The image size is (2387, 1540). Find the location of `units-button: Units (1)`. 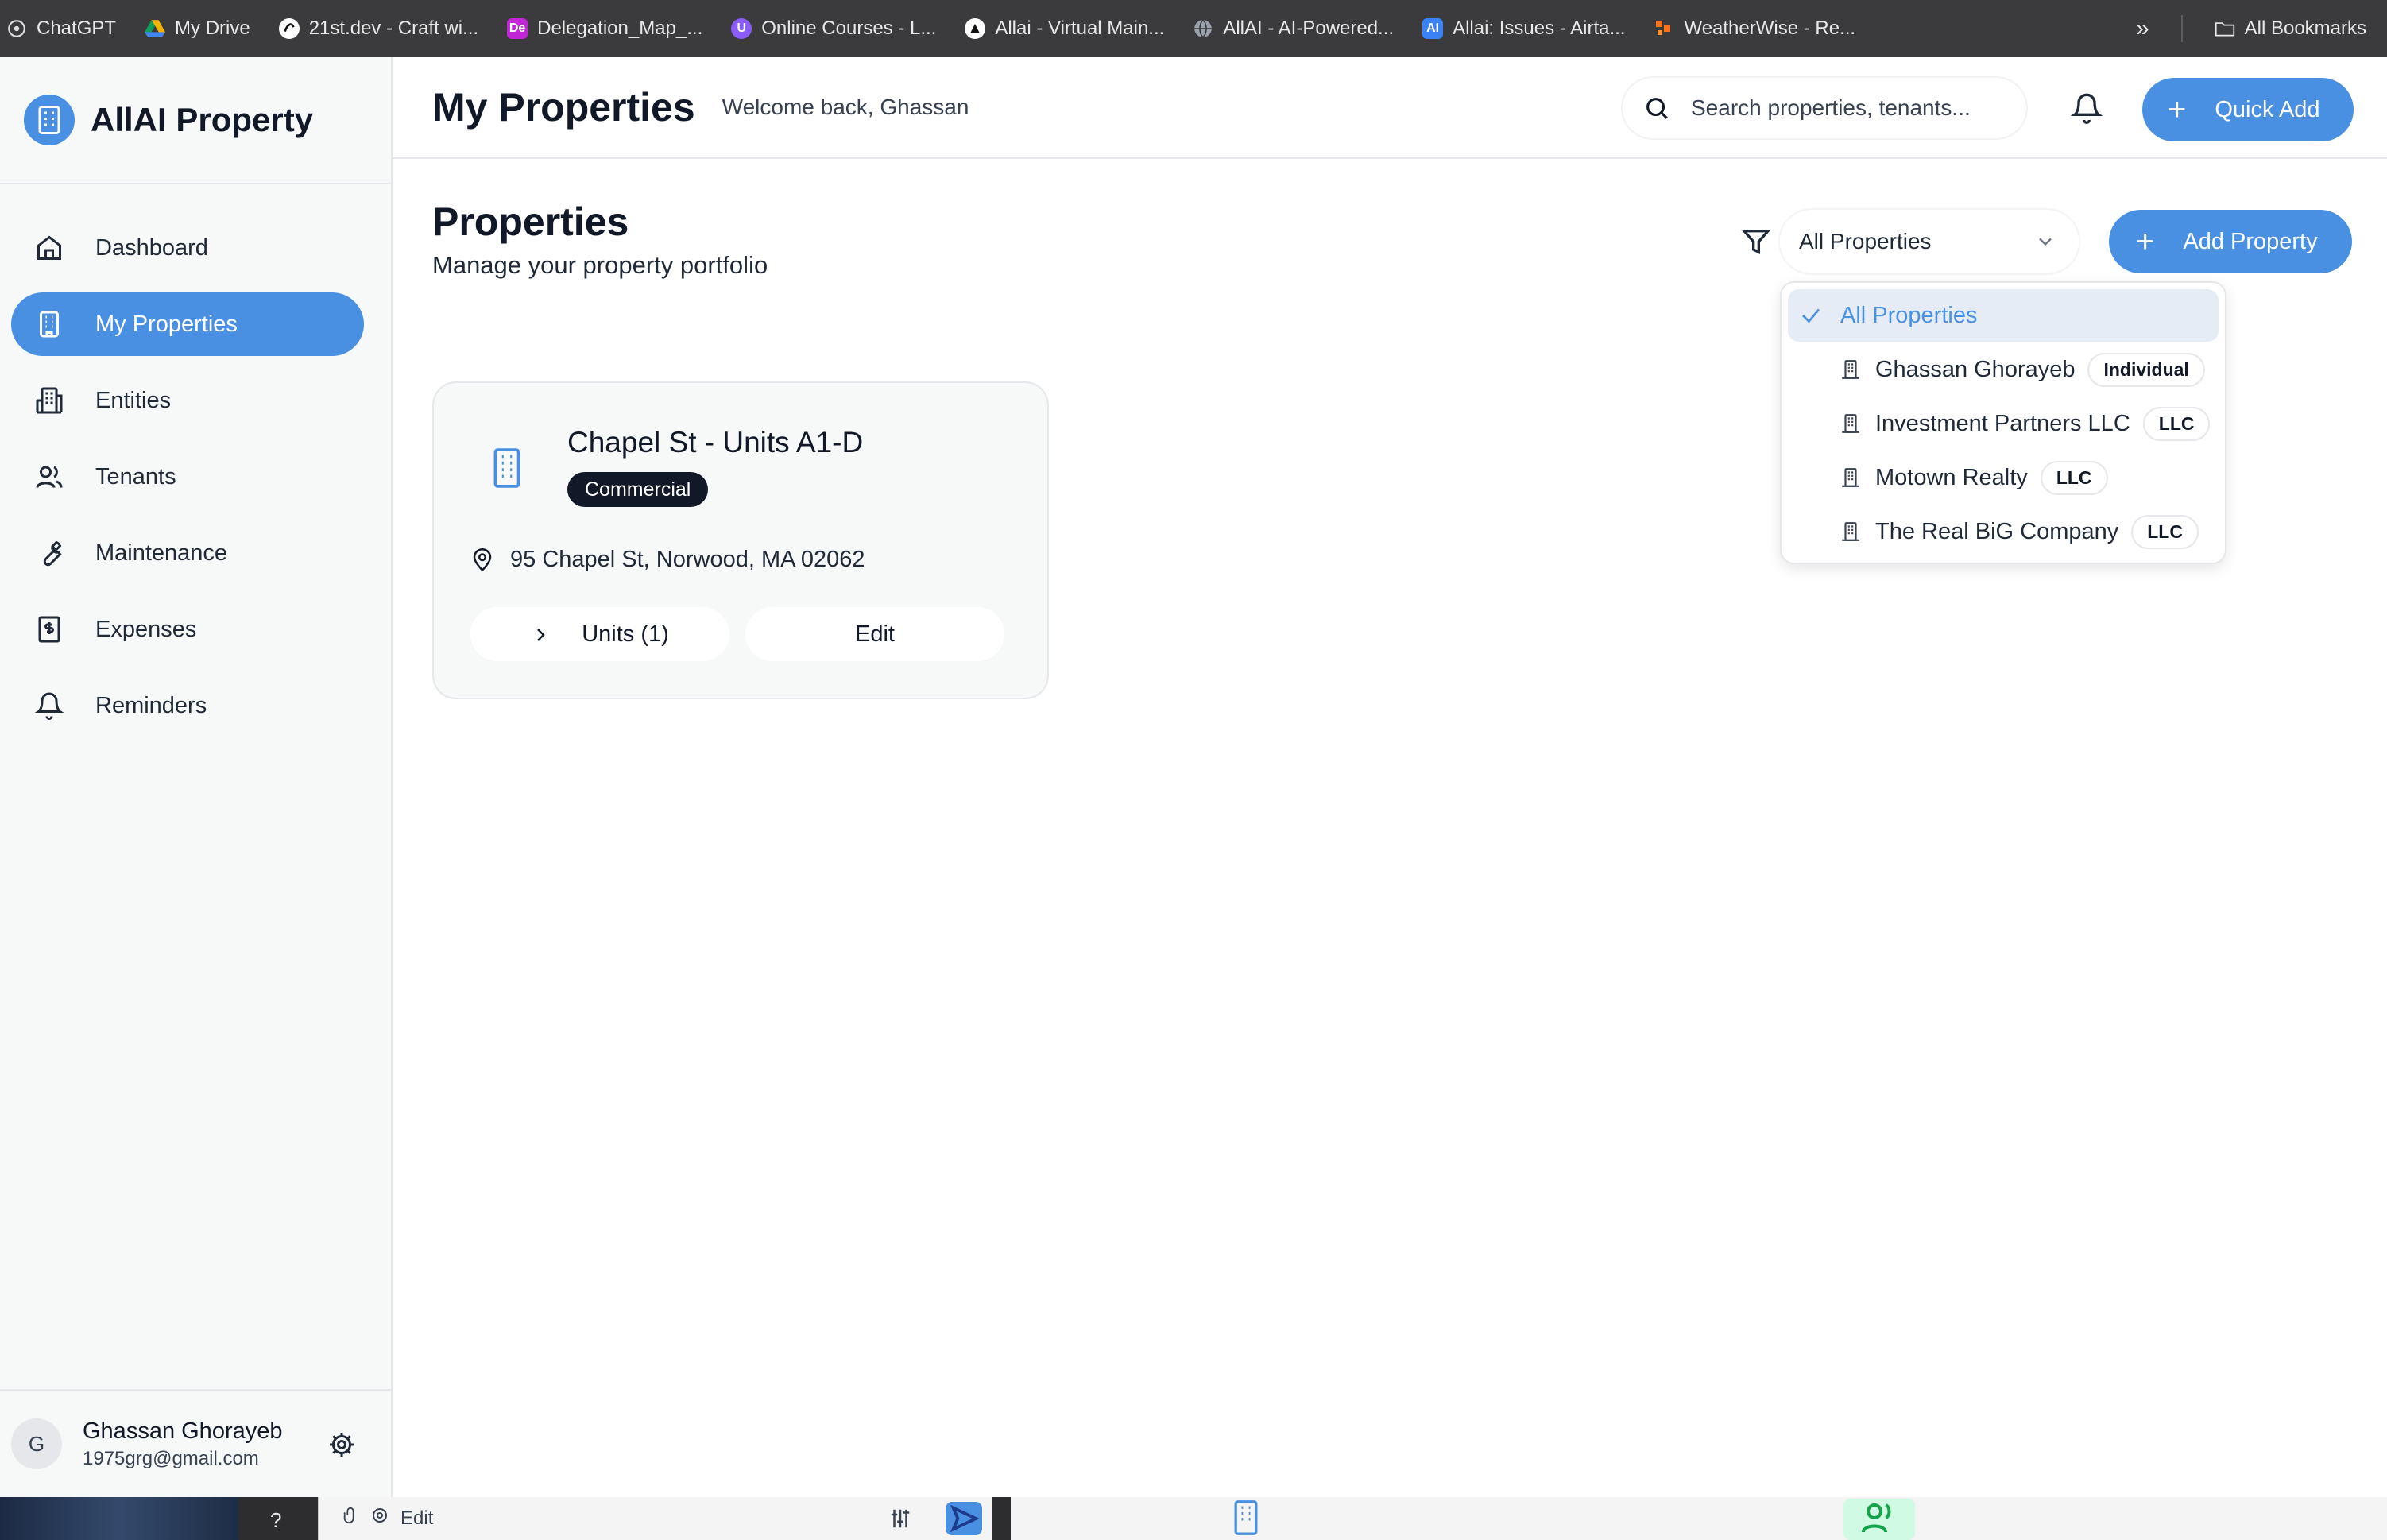

units-button: Units (1) is located at coordinates (599, 634).